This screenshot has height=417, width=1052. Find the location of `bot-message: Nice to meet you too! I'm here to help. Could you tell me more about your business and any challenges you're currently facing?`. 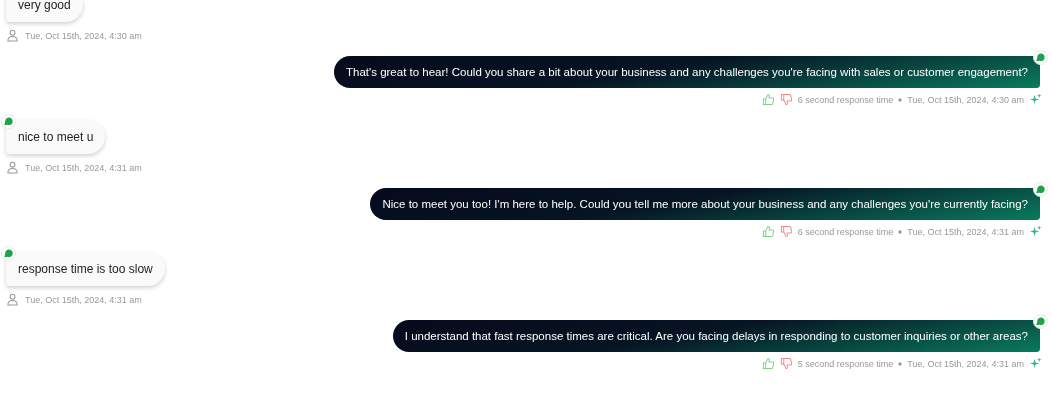

bot-message: Nice to meet you too! I'm here to help. Could you tell me more about your business and any challenges you're currently facing? is located at coordinates (705, 204).